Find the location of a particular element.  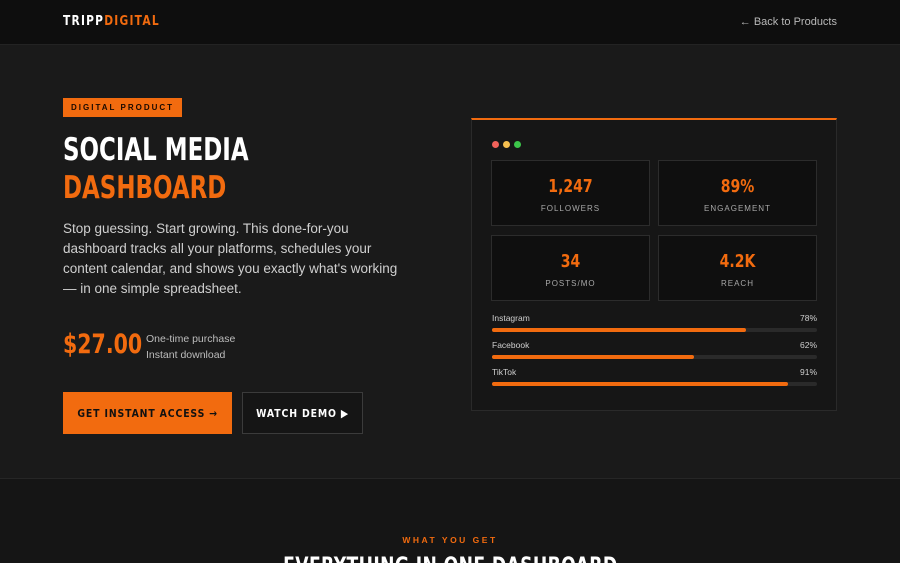

stat-value: 34 is located at coordinates (570, 261).